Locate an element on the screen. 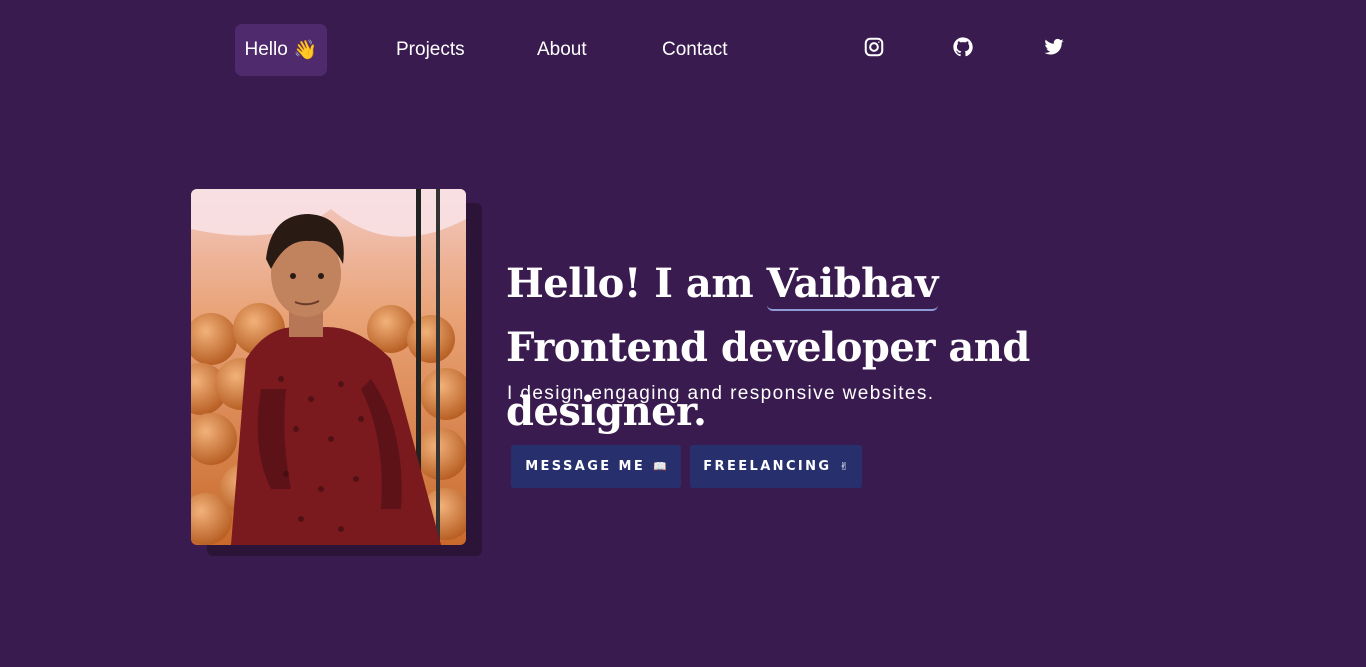 This screenshot has width=1366, height=667. top-navigation: Hello 👋 Projects About Contact is located at coordinates (683, 50).